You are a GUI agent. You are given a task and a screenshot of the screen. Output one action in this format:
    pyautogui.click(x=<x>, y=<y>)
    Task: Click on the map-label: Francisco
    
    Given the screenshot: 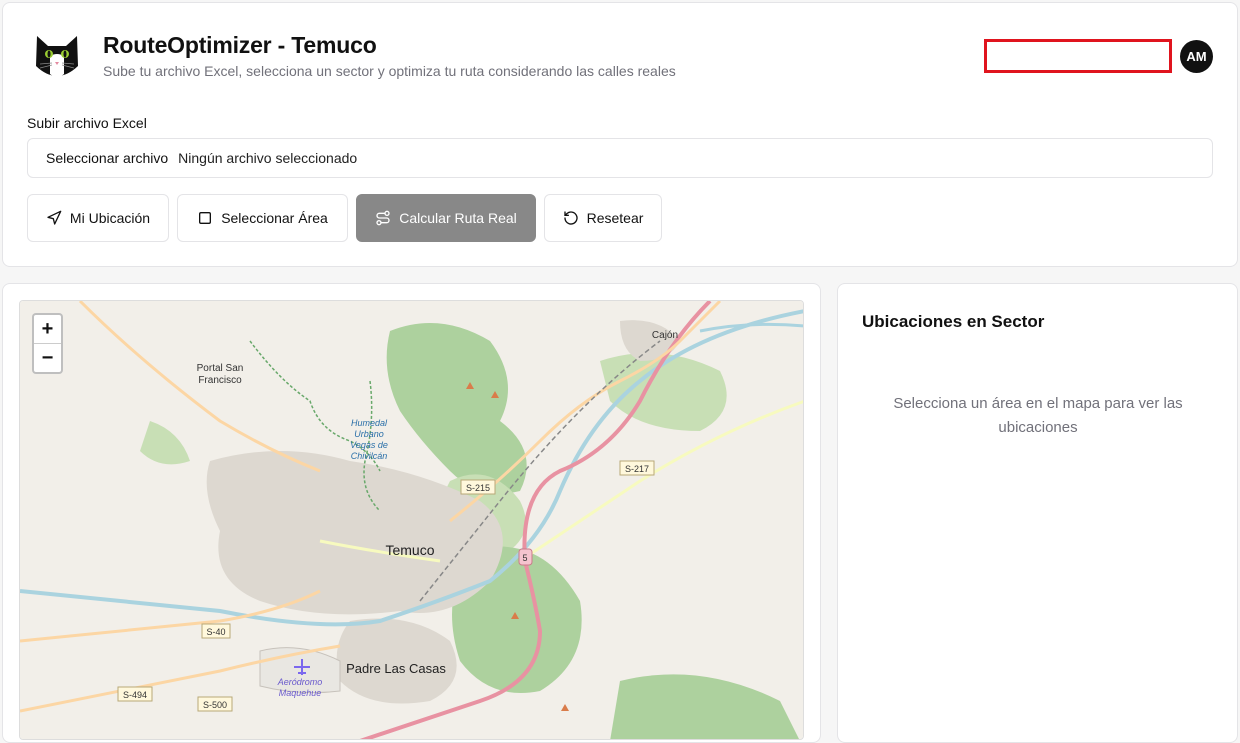 What is the action you would take?
    pyautogui.click(x=220, y=380)
    